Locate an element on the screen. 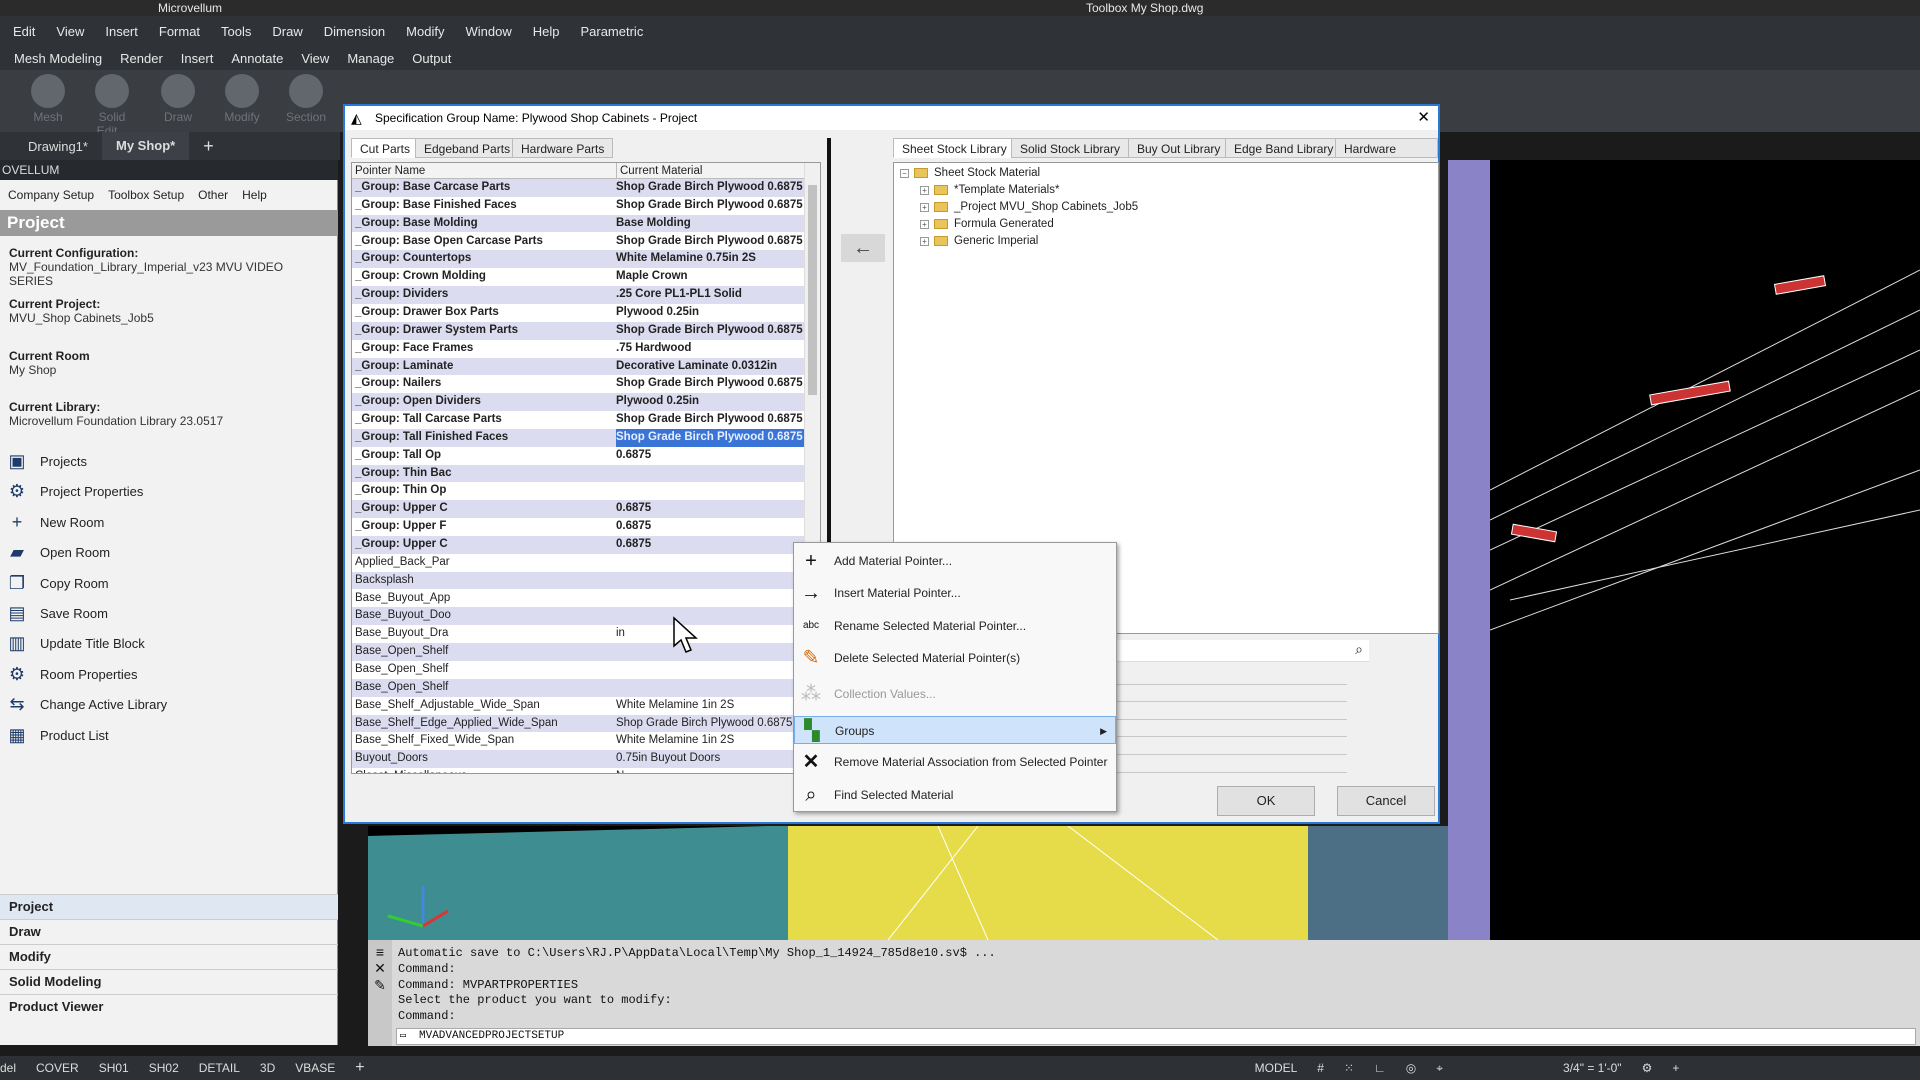 The width and height of the screenshot is (1920, 1080). wrench-icon: ✎ is located at coordinates (380, 985).